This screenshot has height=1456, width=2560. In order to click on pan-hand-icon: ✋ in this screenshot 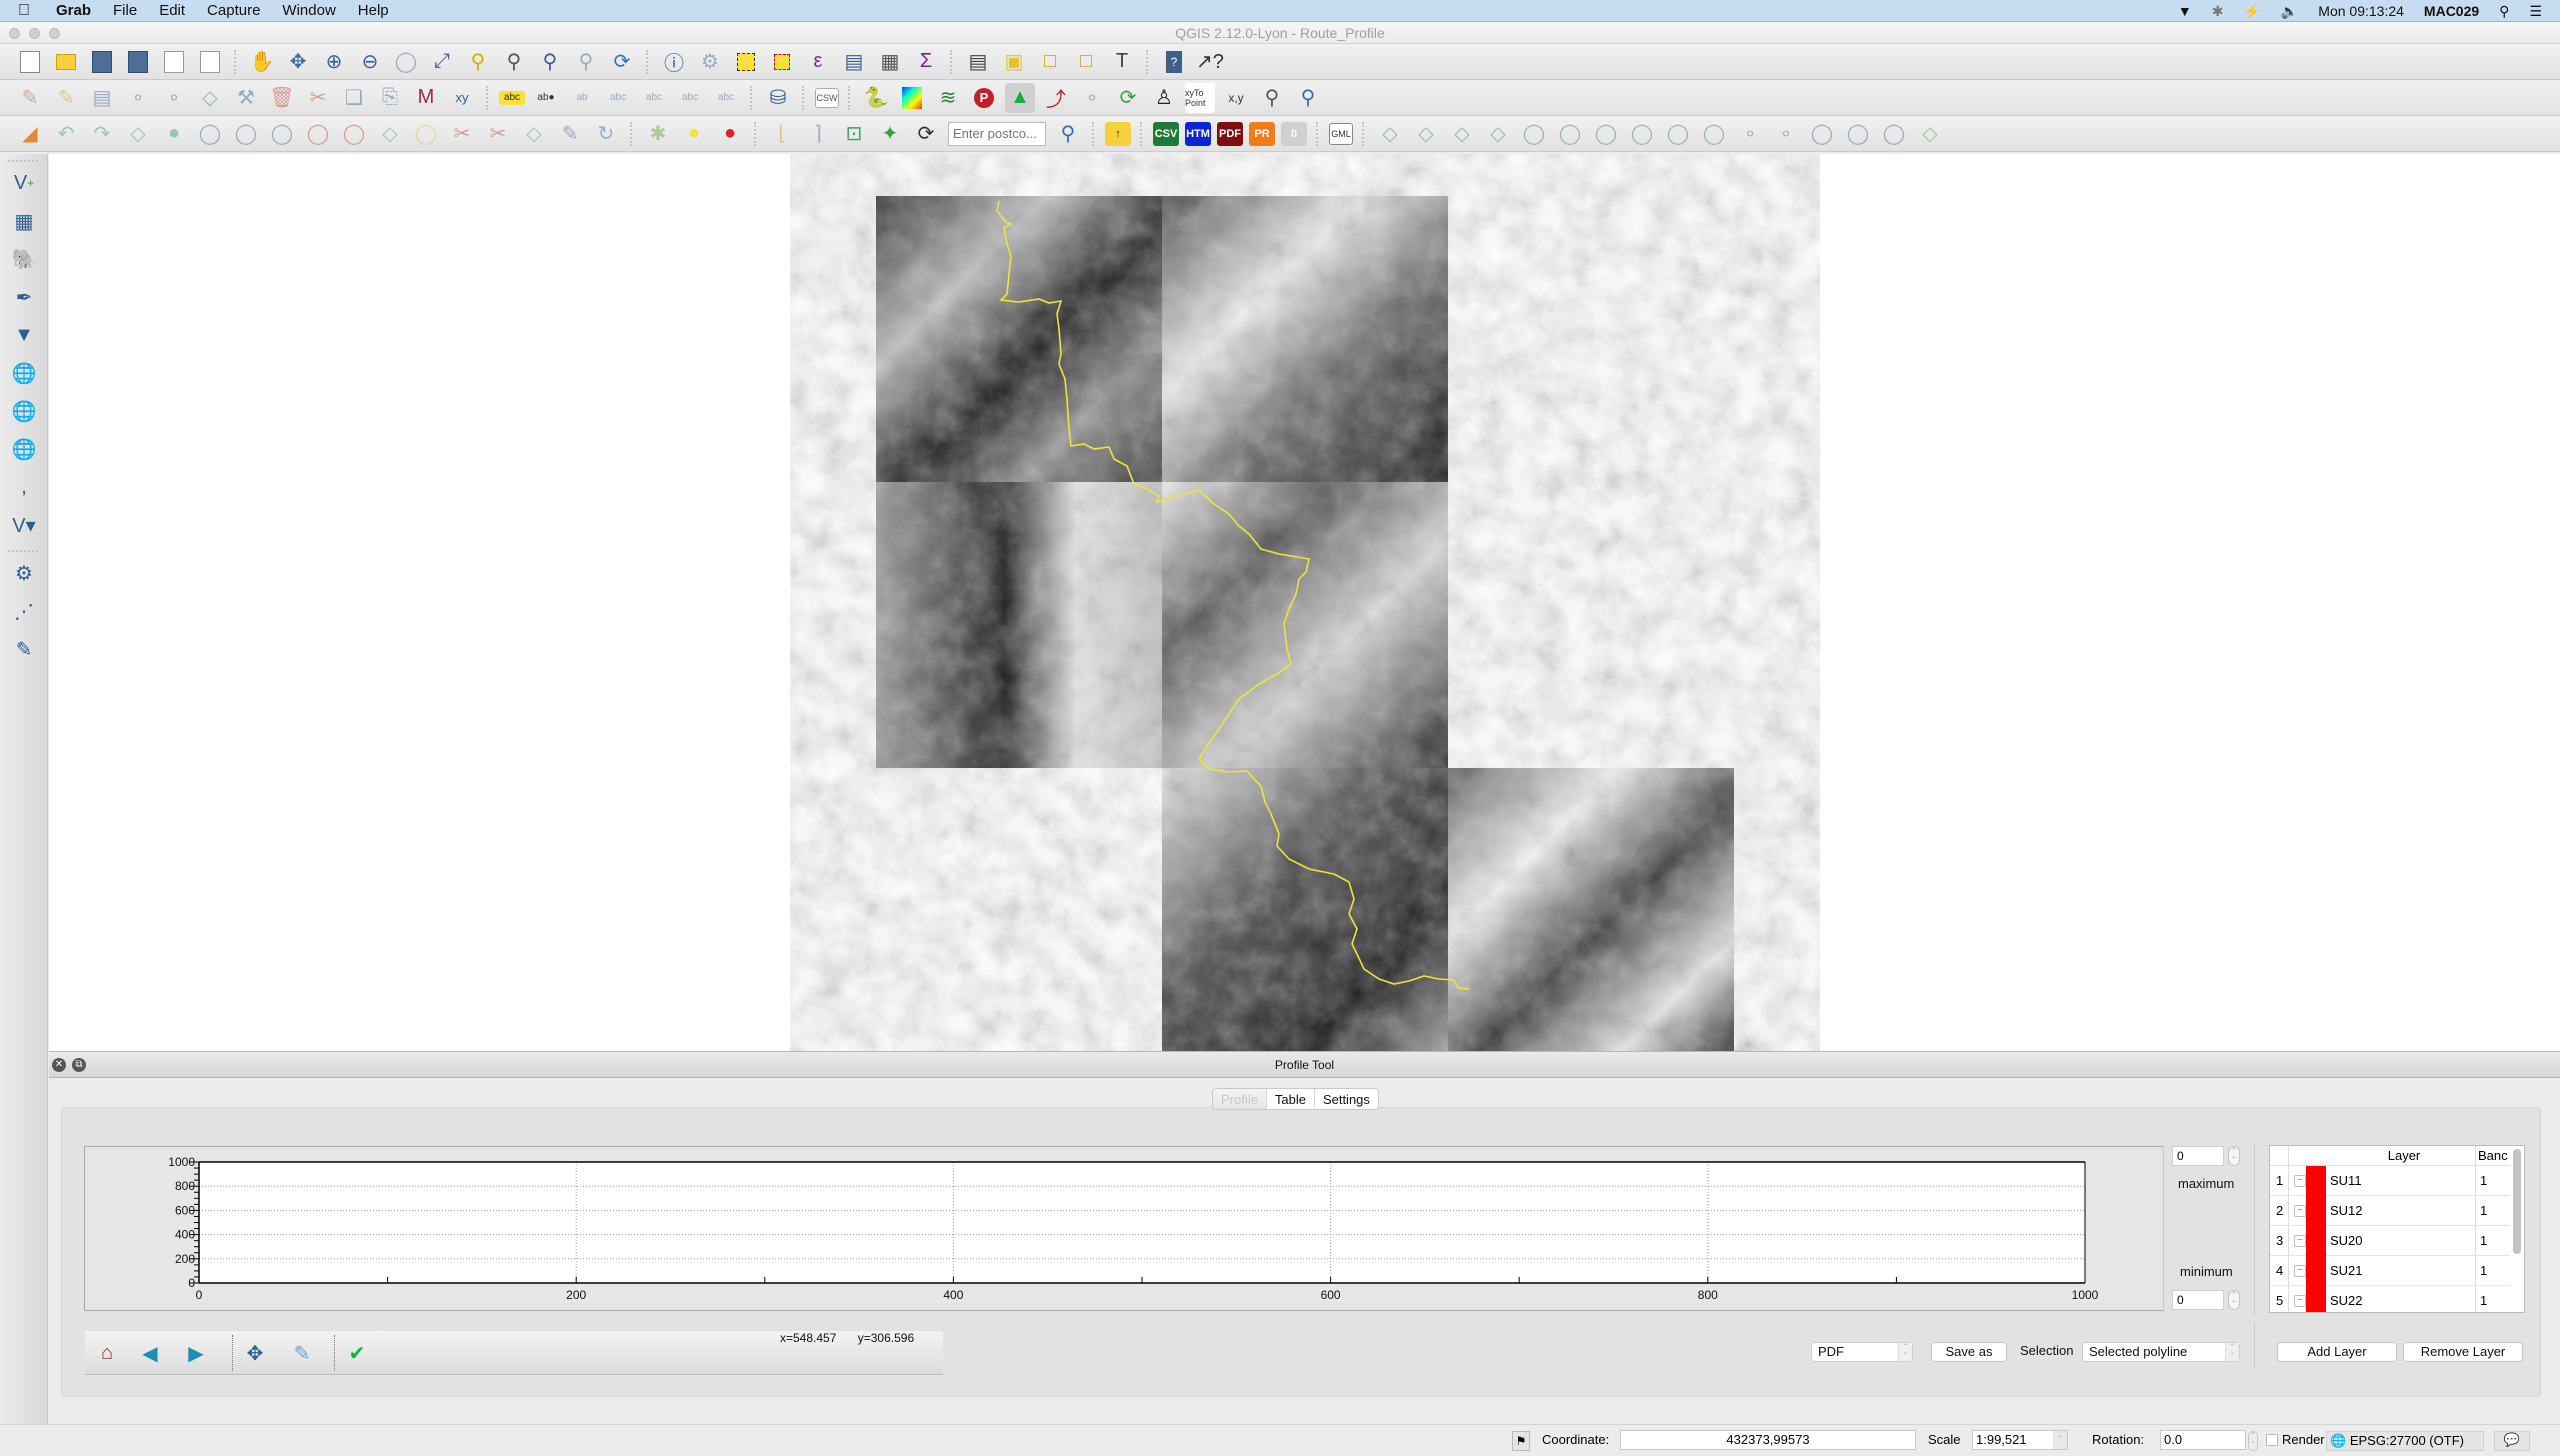, I will do `click(262, 62)`.